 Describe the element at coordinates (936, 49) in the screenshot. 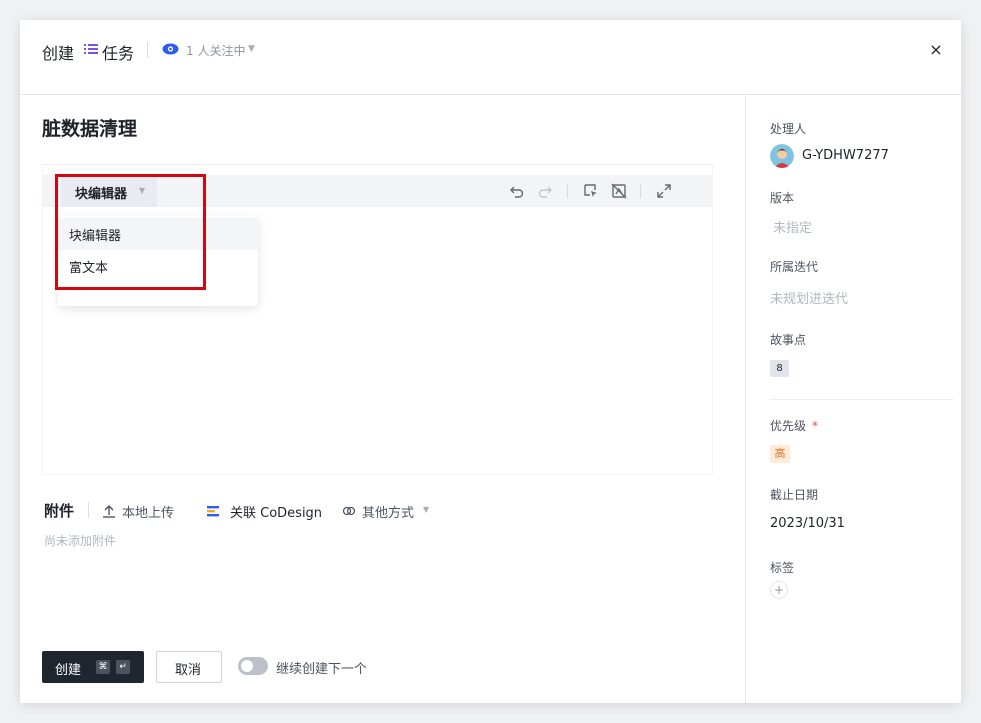

I see `close-icon: ×` at that location.